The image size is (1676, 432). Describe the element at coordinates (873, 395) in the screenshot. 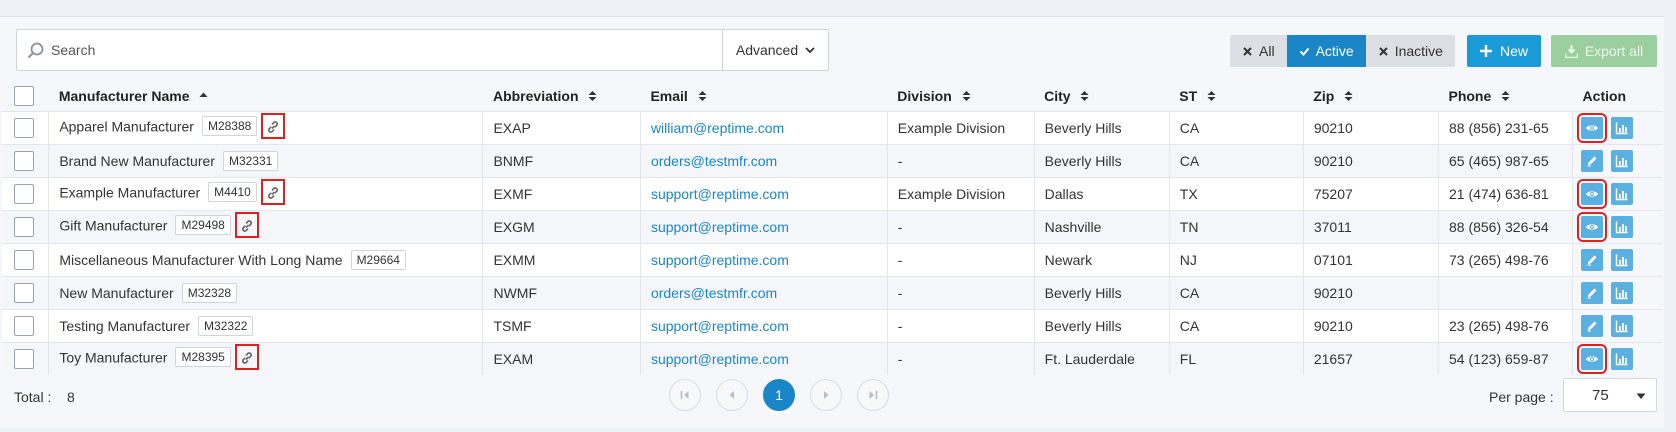

I see `last-page-button` at that location.